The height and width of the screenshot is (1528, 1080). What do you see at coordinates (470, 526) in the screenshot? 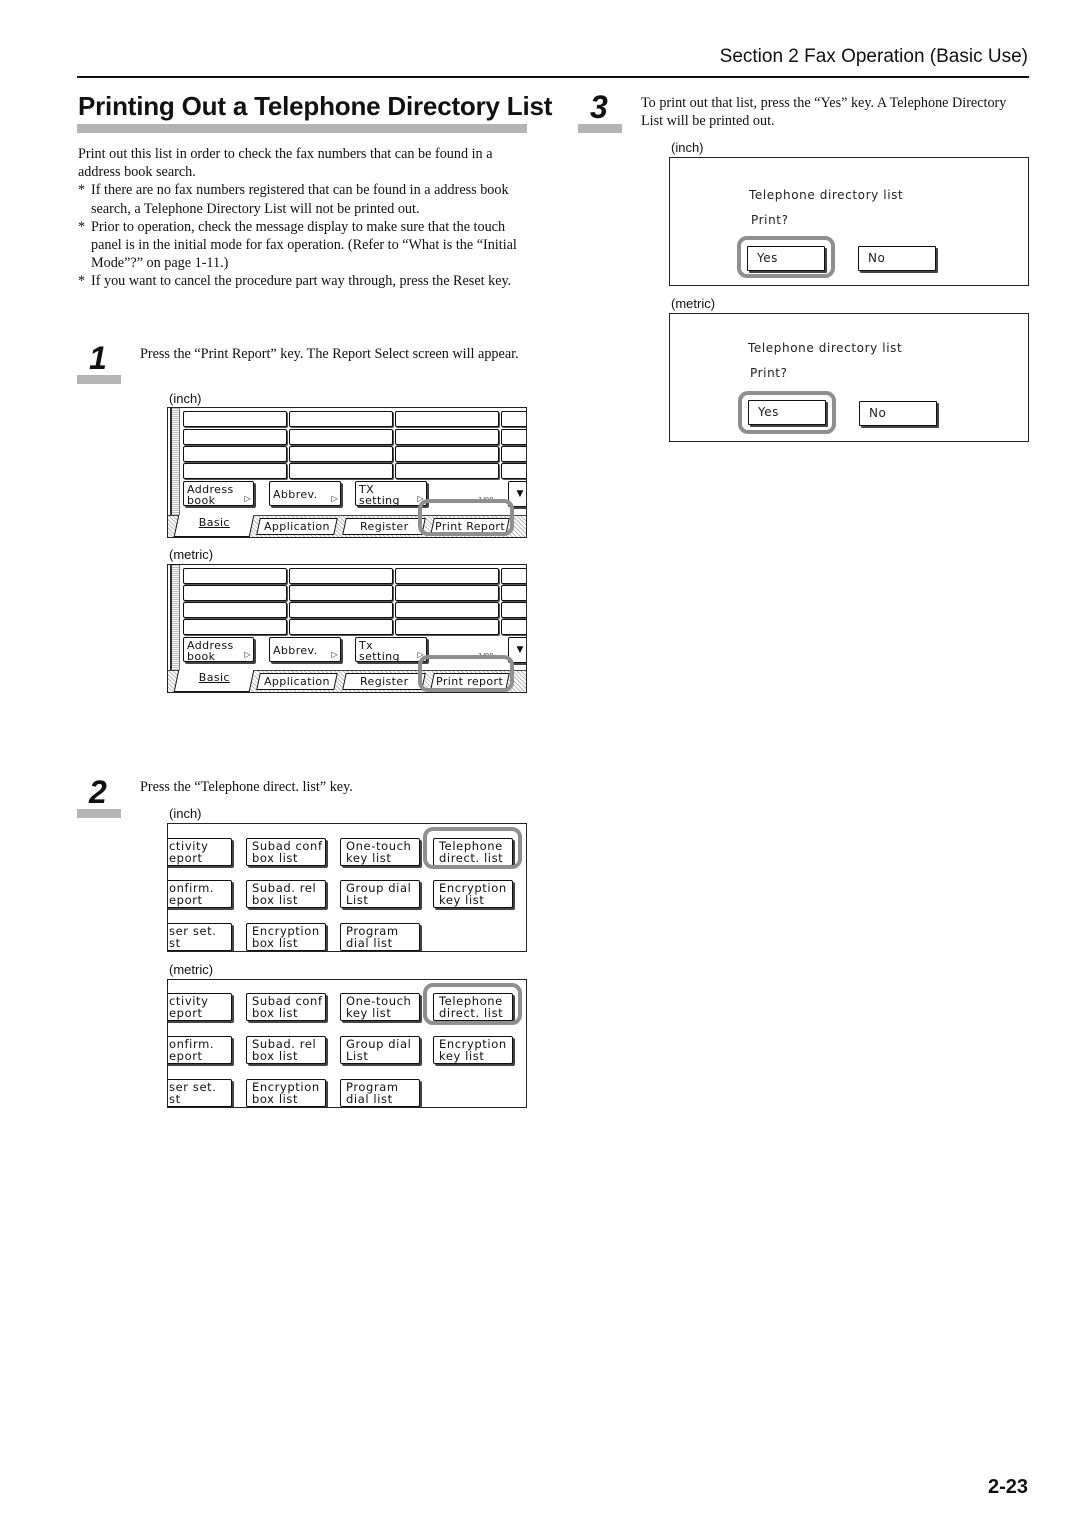
I see `tab-print-report: Print Report` at bounding box center [470, 526].